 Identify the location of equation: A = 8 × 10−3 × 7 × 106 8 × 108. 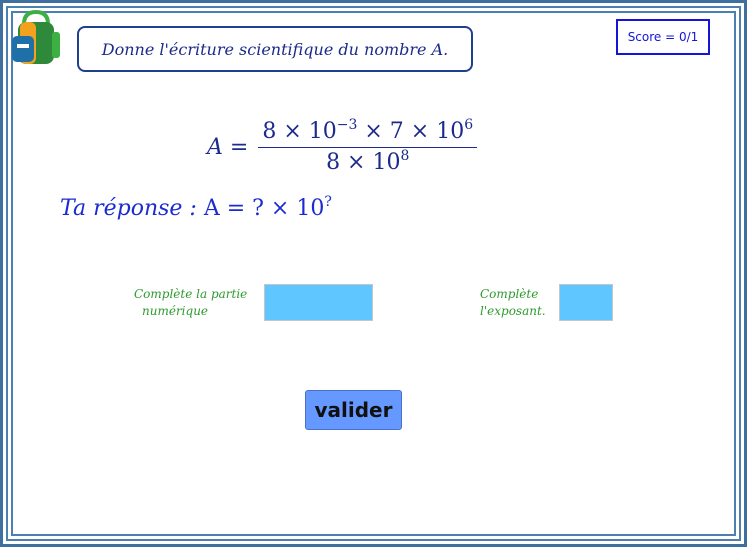
(342, 147).